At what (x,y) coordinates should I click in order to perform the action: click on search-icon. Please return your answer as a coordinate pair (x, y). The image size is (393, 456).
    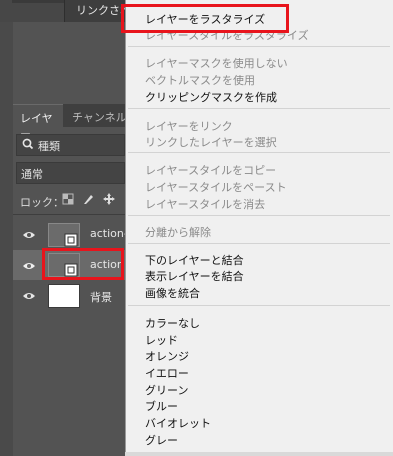
    Looking at the image, I should click on (28, 144).